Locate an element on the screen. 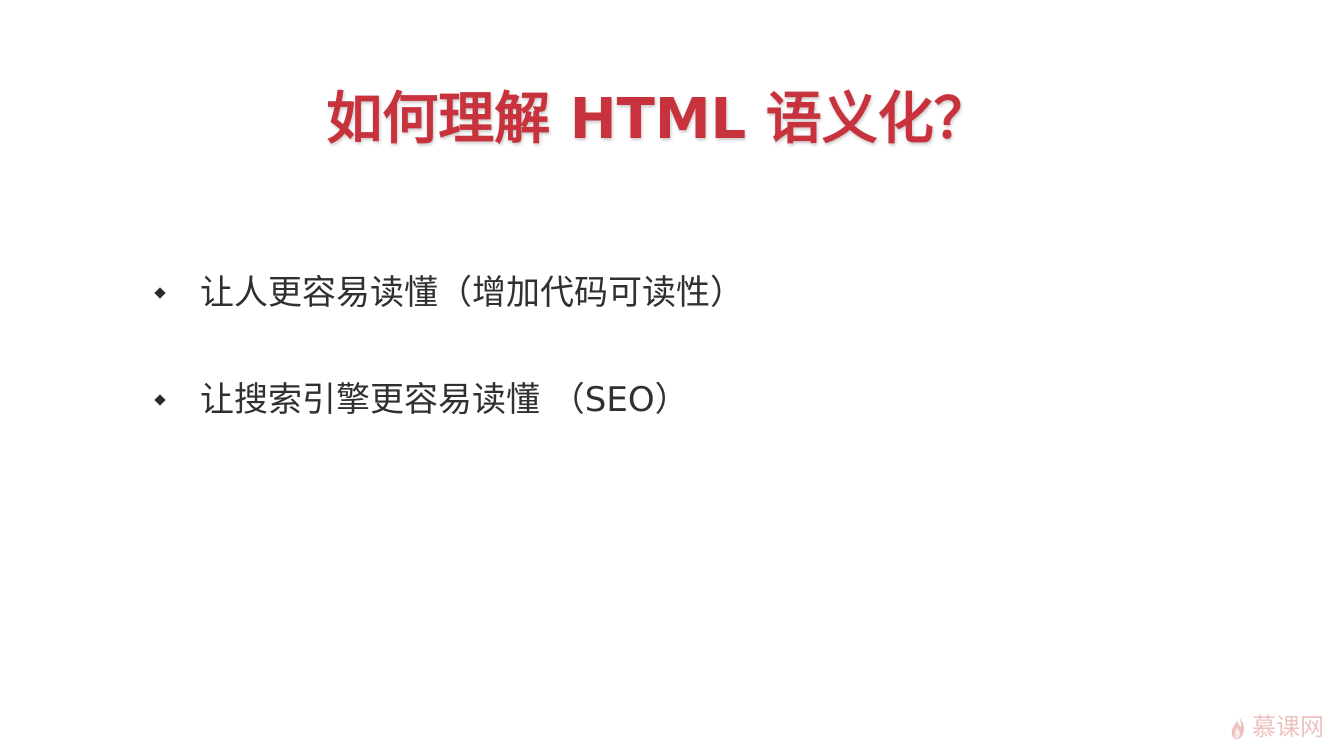 The width and height of the screenshot is (1334, 750). flame-icon is located at coordinates (1237, 727).